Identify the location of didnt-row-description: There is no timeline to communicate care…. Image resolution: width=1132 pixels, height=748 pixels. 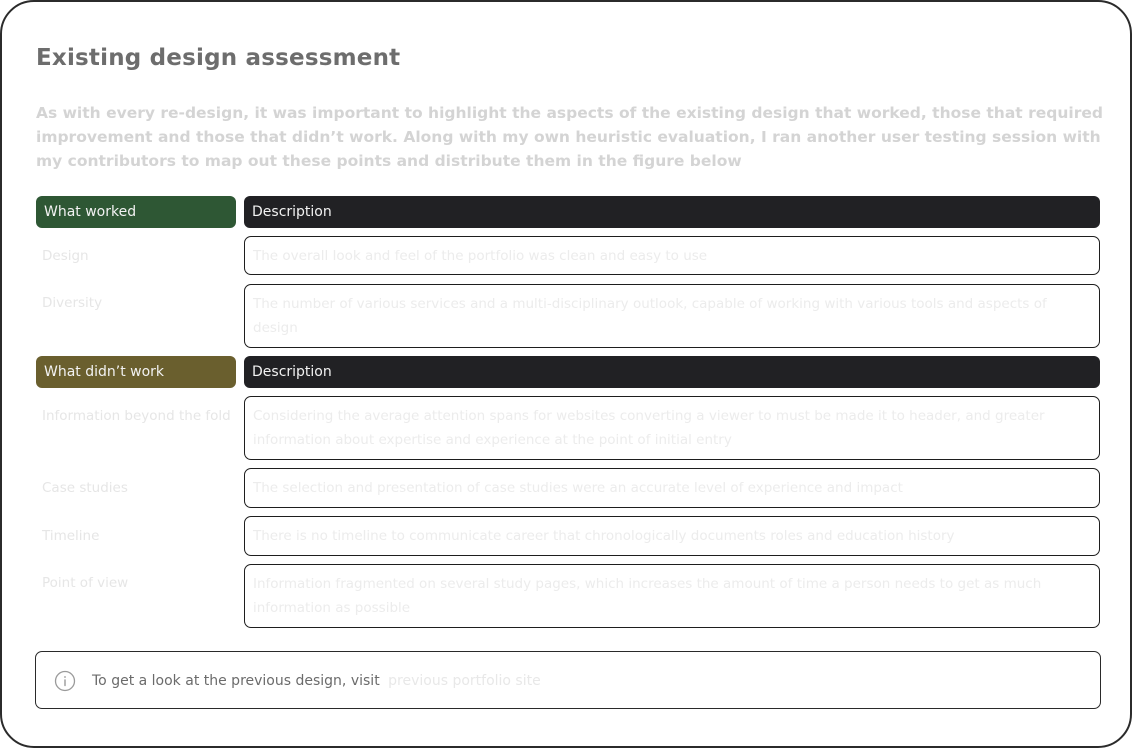
(672, 536).